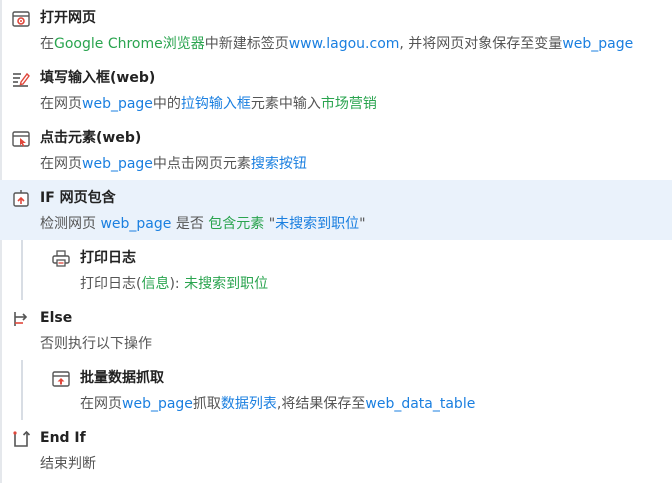 This screenshot has height=483, width=672. Describe the element at coordinates (61, 259) in the screenshot. I see `printer-icon` at that location.